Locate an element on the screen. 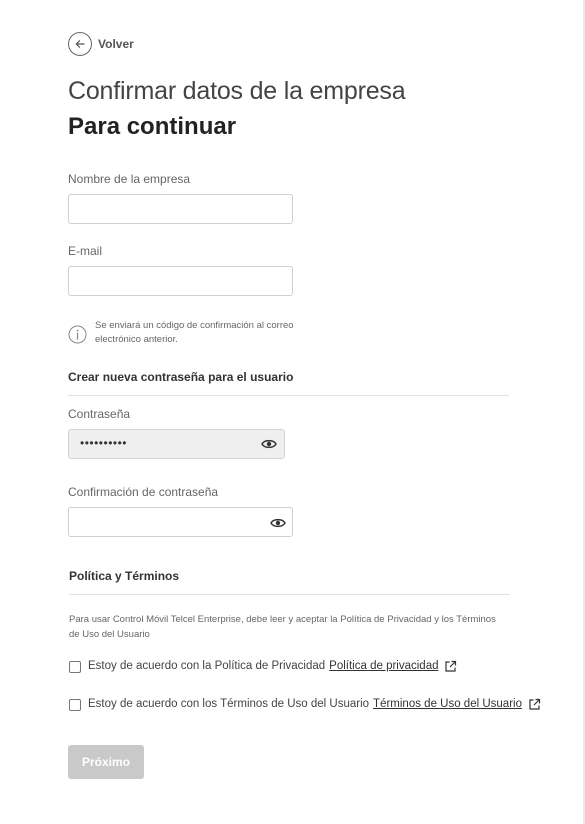 The image size is (585, 824). page-subtitle: Para continuar is located at coordinates (152, 126).